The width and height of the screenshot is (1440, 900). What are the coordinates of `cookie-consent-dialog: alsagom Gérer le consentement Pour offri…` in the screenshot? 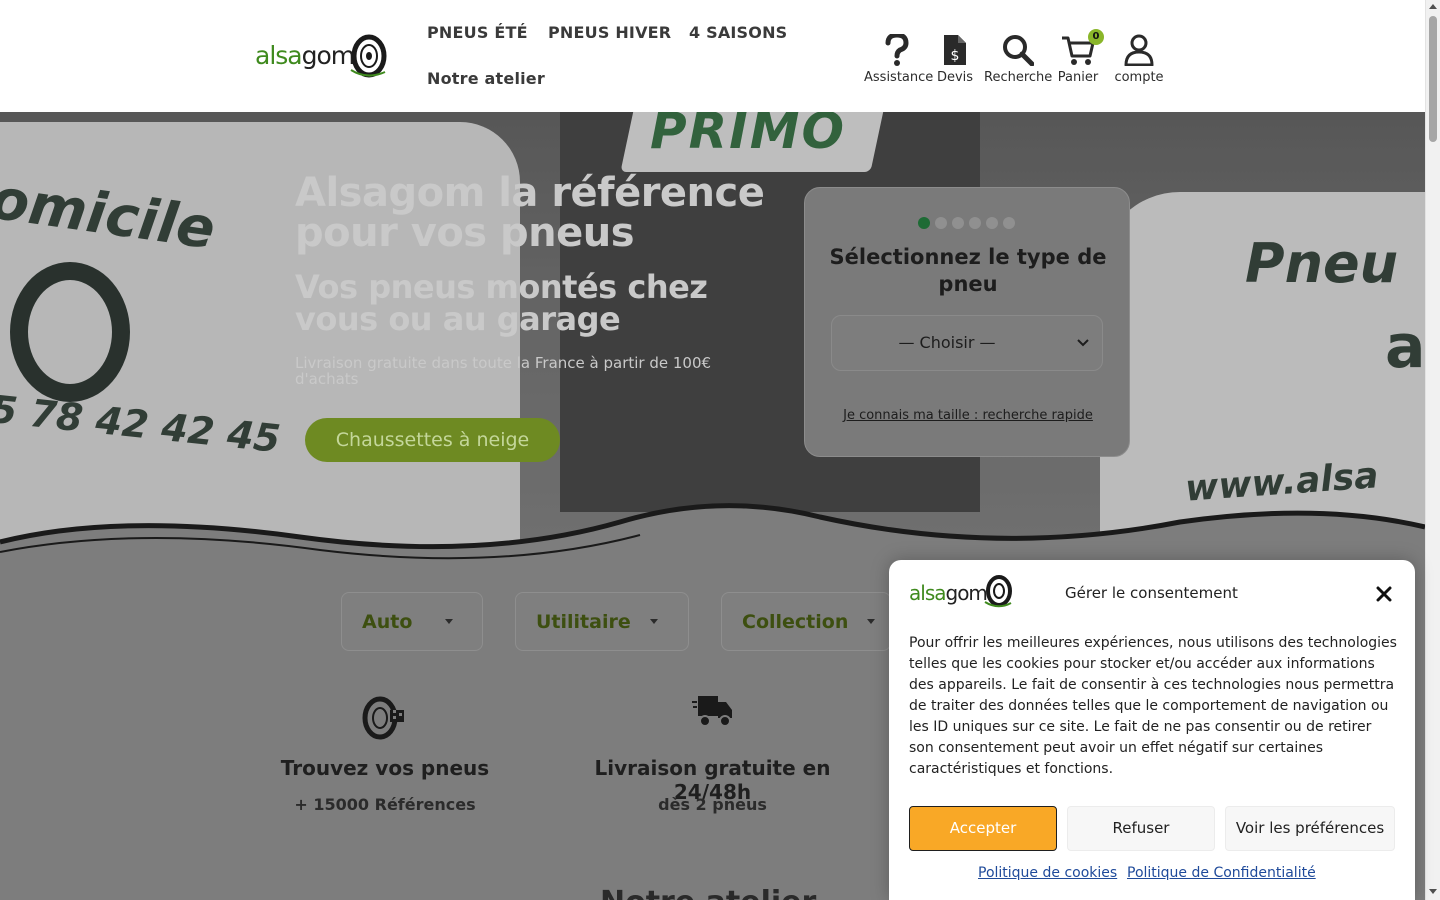 It's located at (1152, 730).